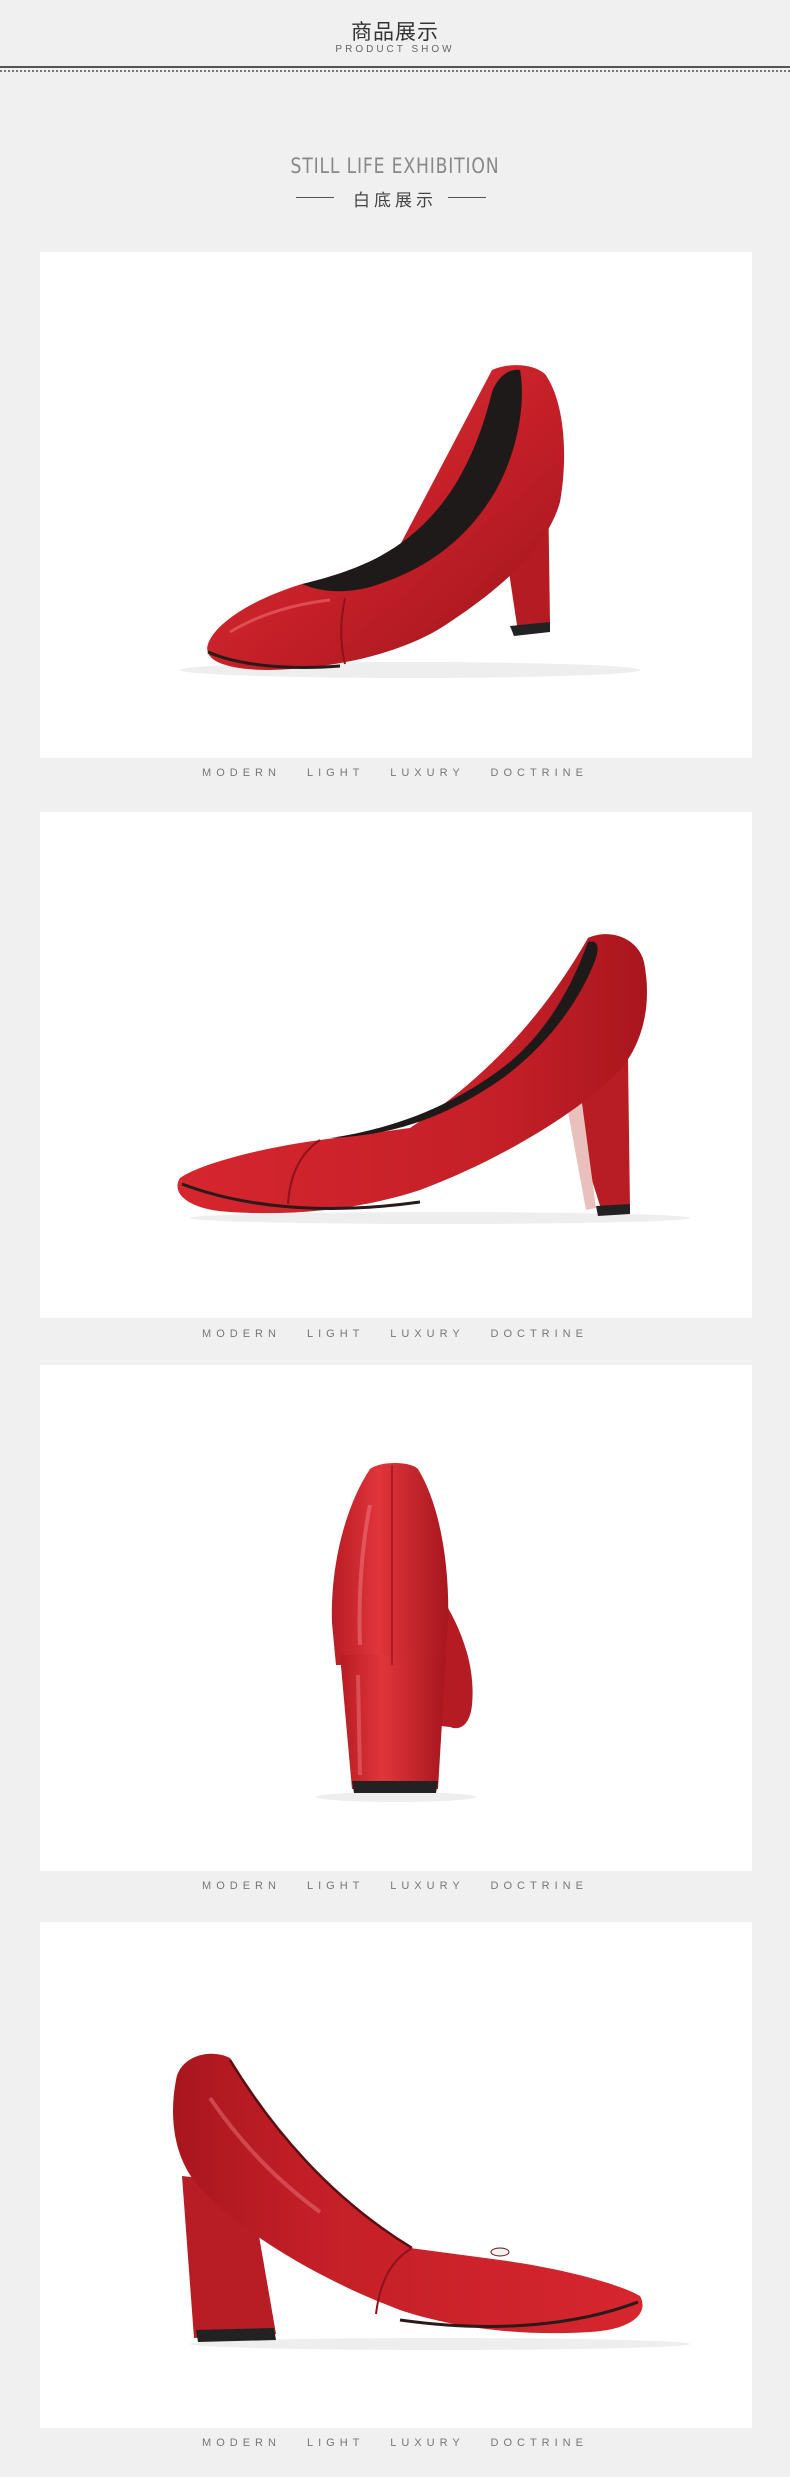 The image size is (790, 2477). What do you see at coordinates (410, 521) in the screenshot?
I see `shoe-image-front-three-quarter` at bounding box center [410, 521].